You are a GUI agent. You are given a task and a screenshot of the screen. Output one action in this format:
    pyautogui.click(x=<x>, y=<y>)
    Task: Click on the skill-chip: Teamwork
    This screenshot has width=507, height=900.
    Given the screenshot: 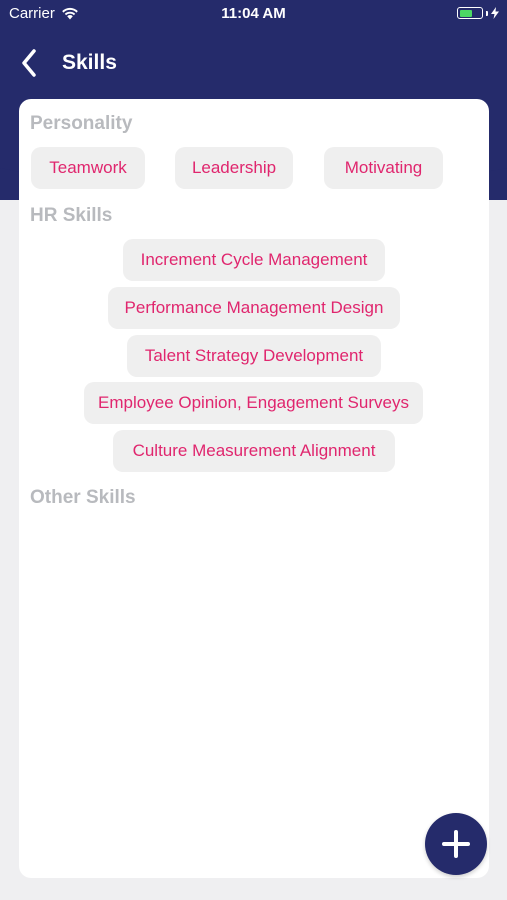 What is the action you would take?
    pyautogui.click(x=88, y=168)
    